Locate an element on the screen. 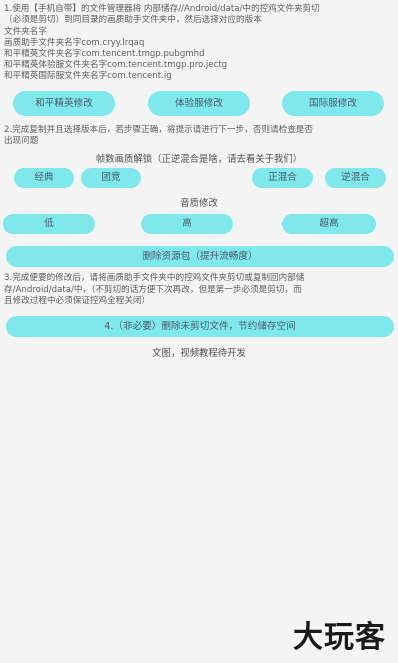 This screenshot has height=663, width=398. quality-title: 音质修改 is located at coordinates (199, 203).